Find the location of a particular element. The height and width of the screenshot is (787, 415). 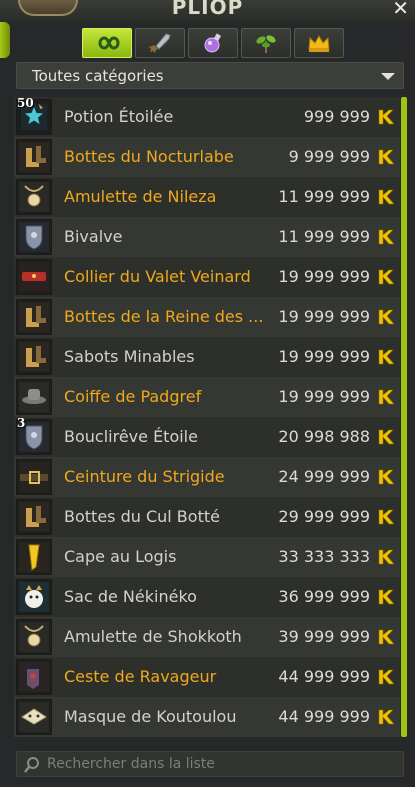

item-price: 999 999 is located at coordinates (336, 116).